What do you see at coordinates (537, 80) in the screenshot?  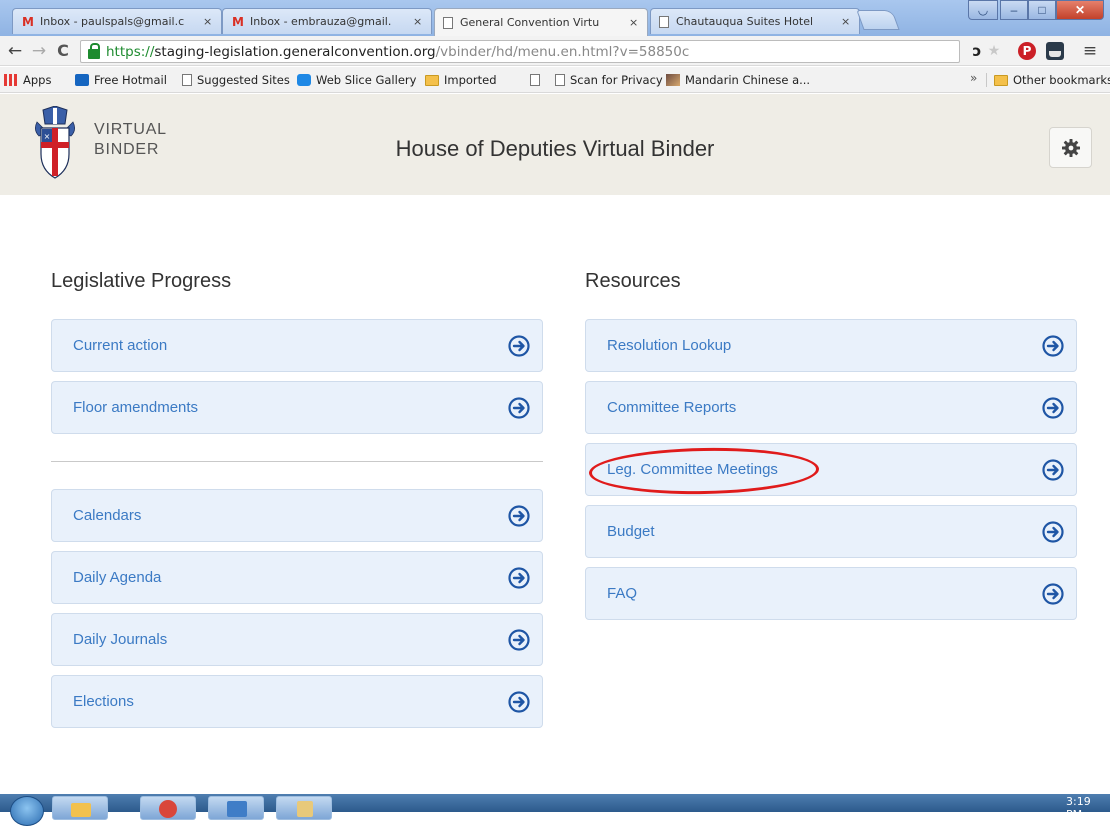 I see `bookmark-untitled` at bounding box center [537, 80].